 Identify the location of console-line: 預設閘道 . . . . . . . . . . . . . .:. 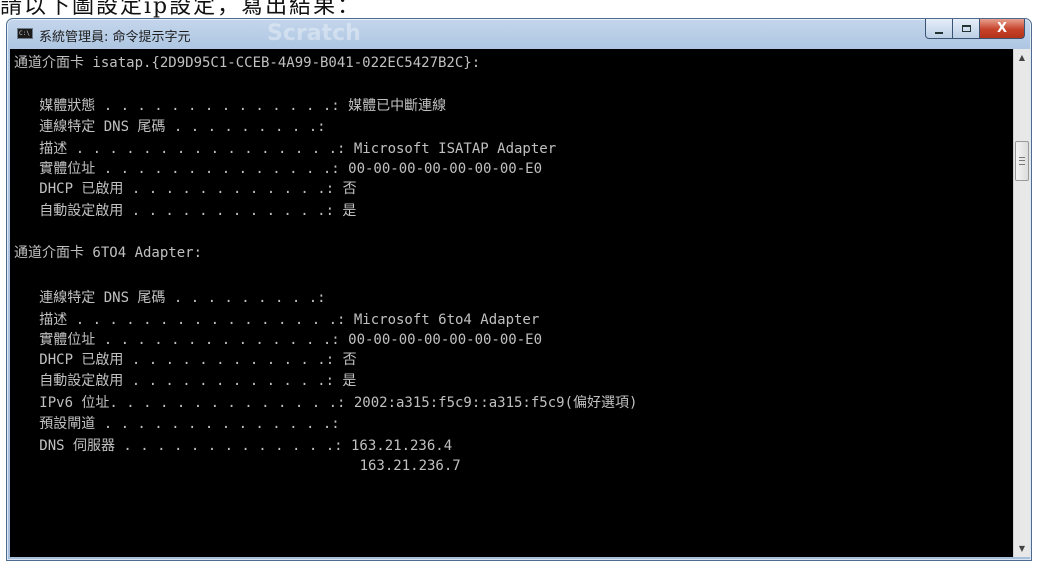
(177, 424).